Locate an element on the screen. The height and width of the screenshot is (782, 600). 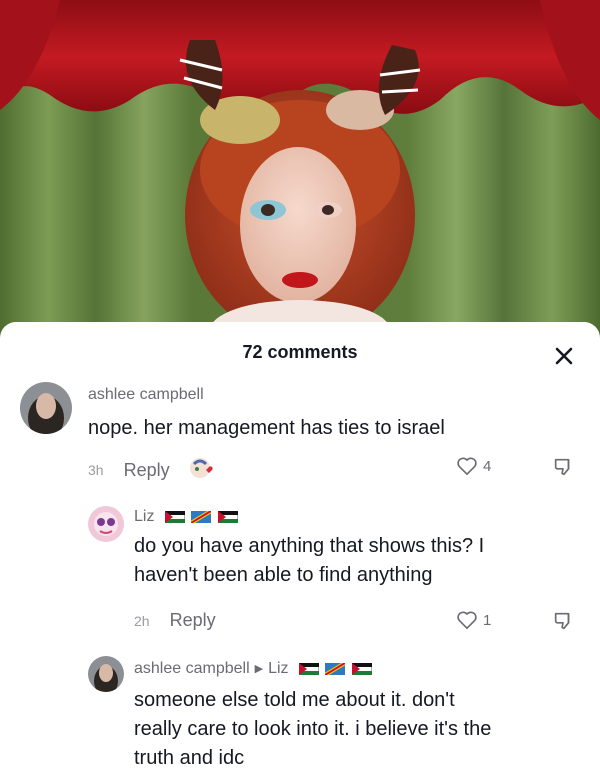
comments-count-title: 72 comments is located at coordinates (300, 352).